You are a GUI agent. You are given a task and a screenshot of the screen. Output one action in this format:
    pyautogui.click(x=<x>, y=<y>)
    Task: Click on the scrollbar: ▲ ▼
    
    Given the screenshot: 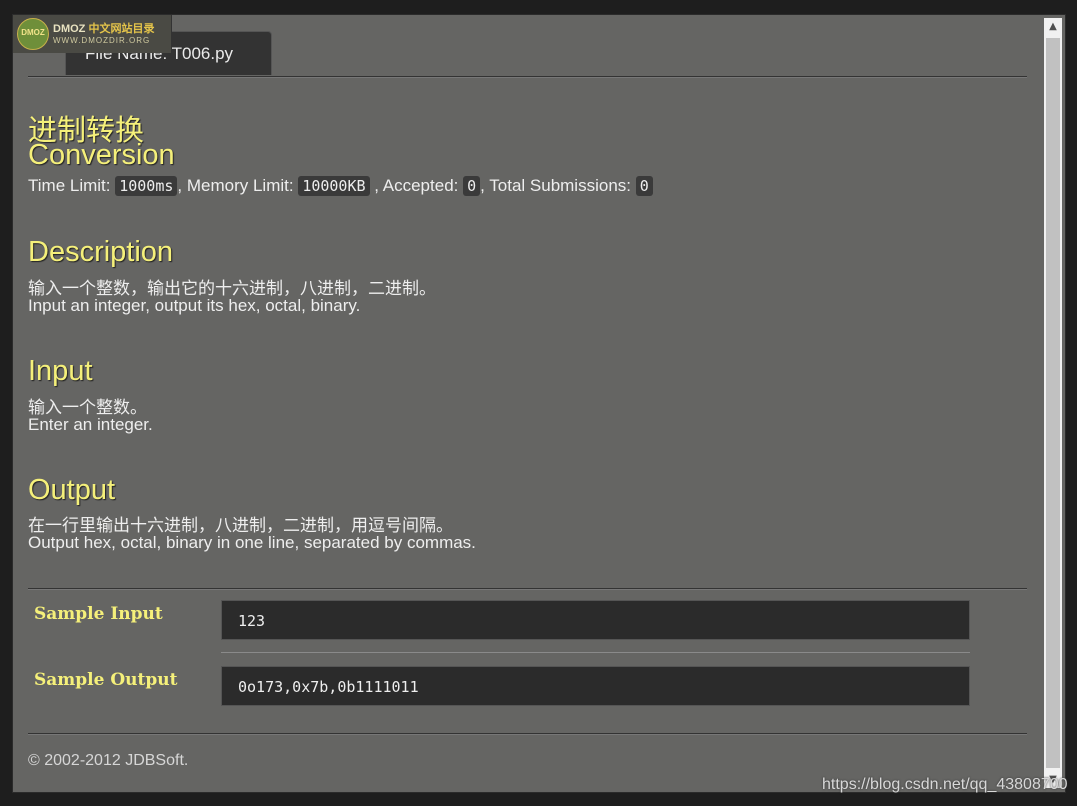 What is the action you would take?
    pyautogui.click(x=1053, y=403)
    